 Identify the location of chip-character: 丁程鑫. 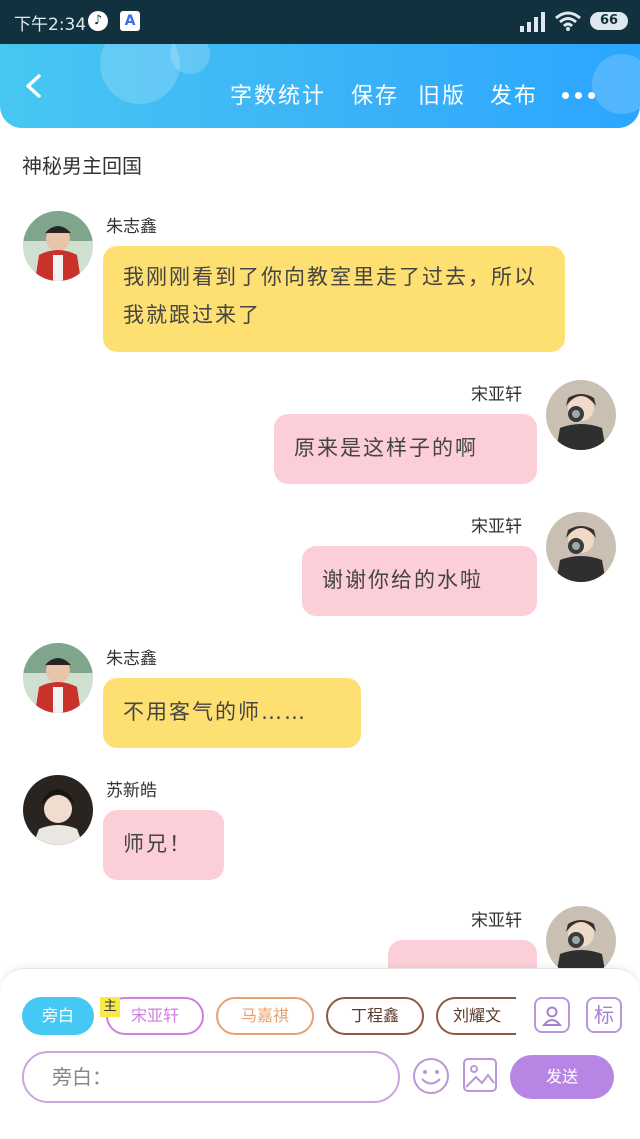
(375, 1016).